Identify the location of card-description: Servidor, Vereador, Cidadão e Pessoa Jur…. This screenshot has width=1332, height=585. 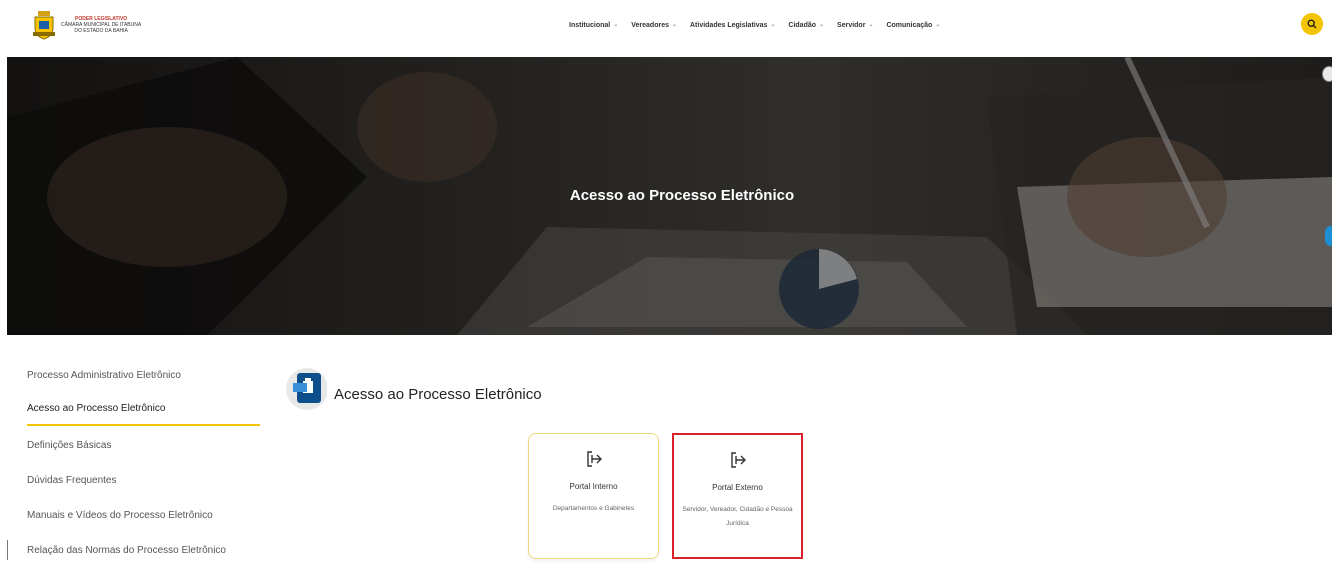
(737, 516).